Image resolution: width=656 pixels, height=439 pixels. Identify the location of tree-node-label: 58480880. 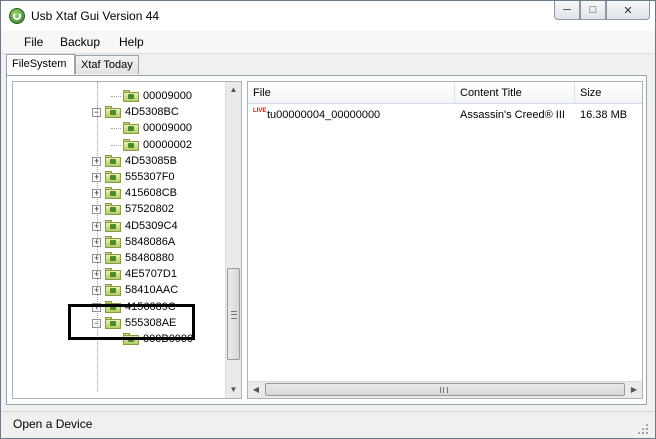
(149, 258).